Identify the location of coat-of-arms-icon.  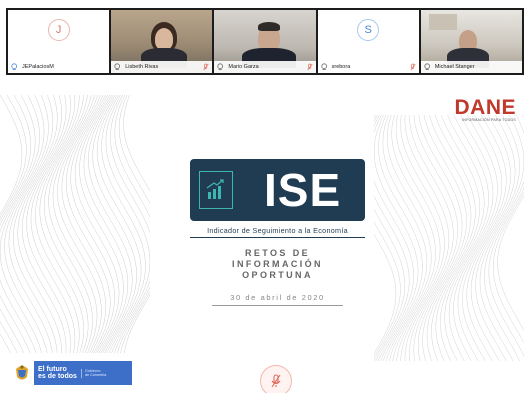
(22, 373).